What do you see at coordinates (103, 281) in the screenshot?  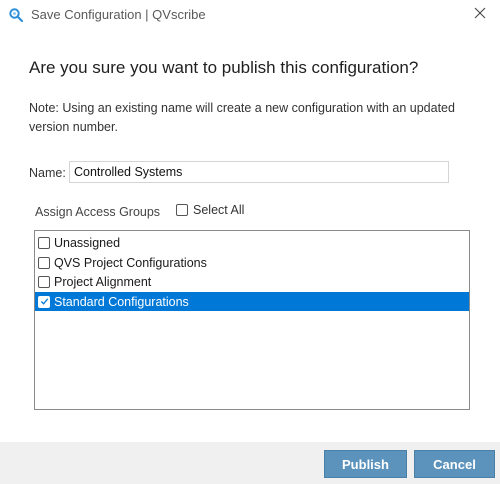 I see `list-item-label: Project Alignment` at bounding box center [103, 281].